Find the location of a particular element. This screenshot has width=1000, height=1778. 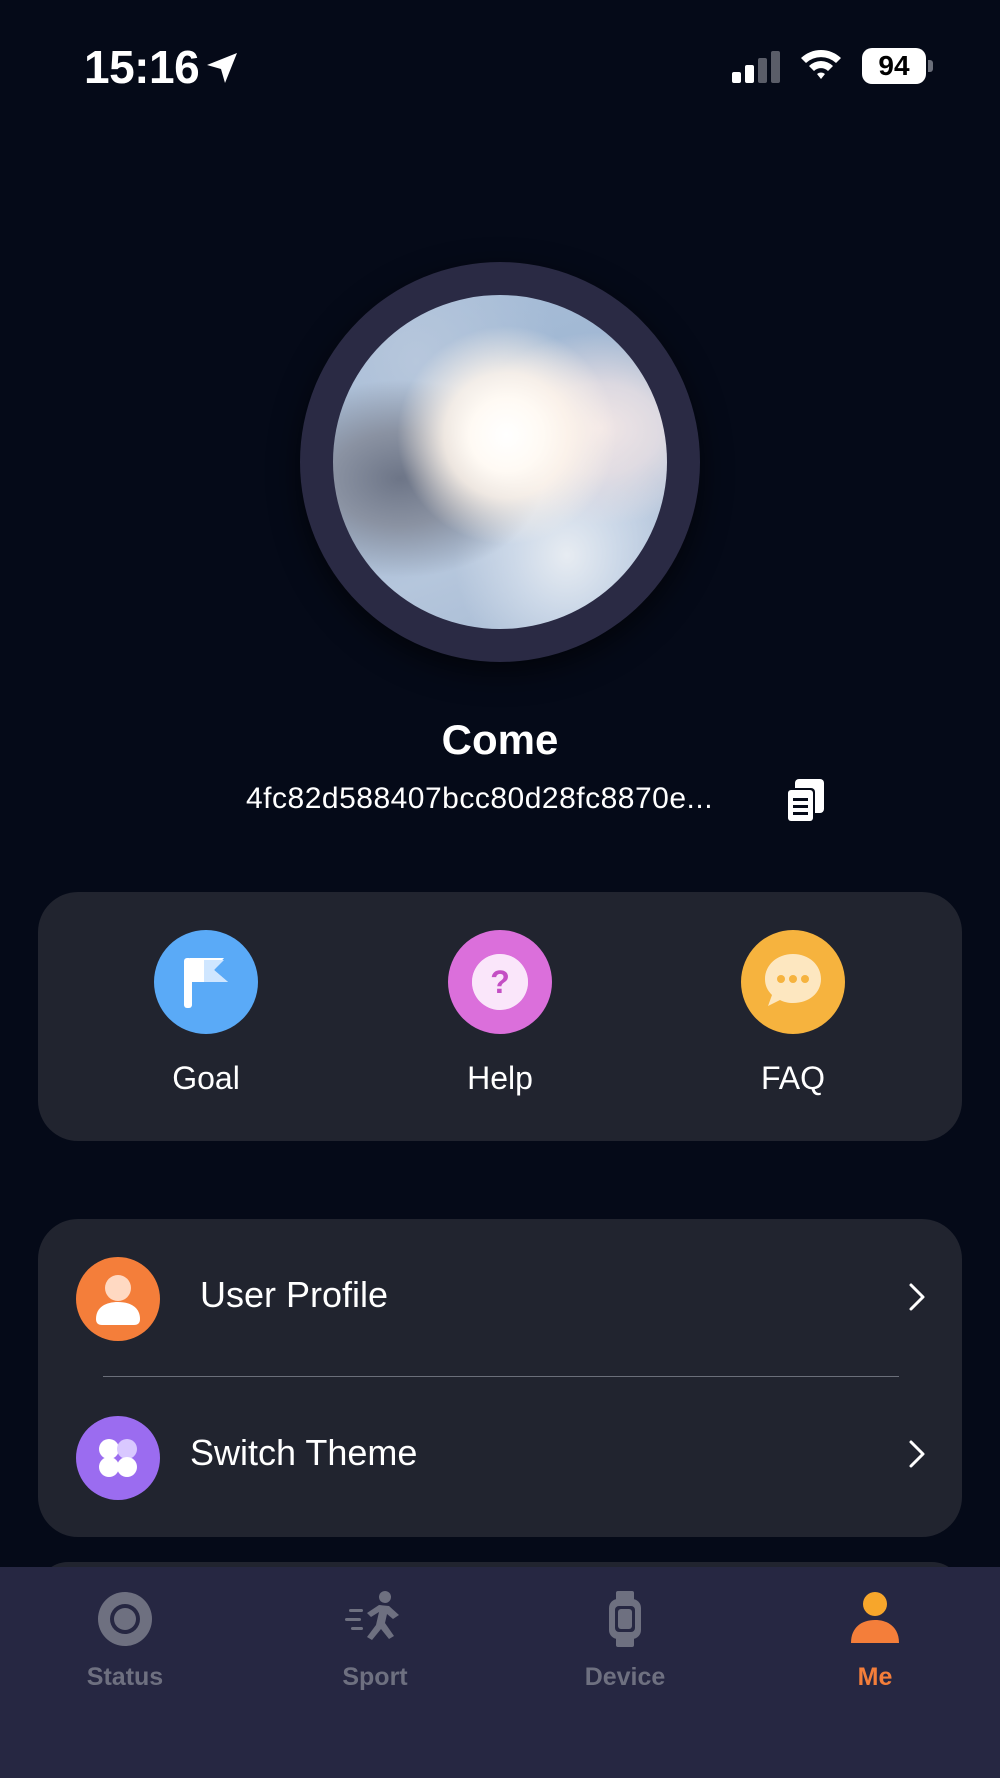

status-time: 15:16 is located at coordinates (142, 67).